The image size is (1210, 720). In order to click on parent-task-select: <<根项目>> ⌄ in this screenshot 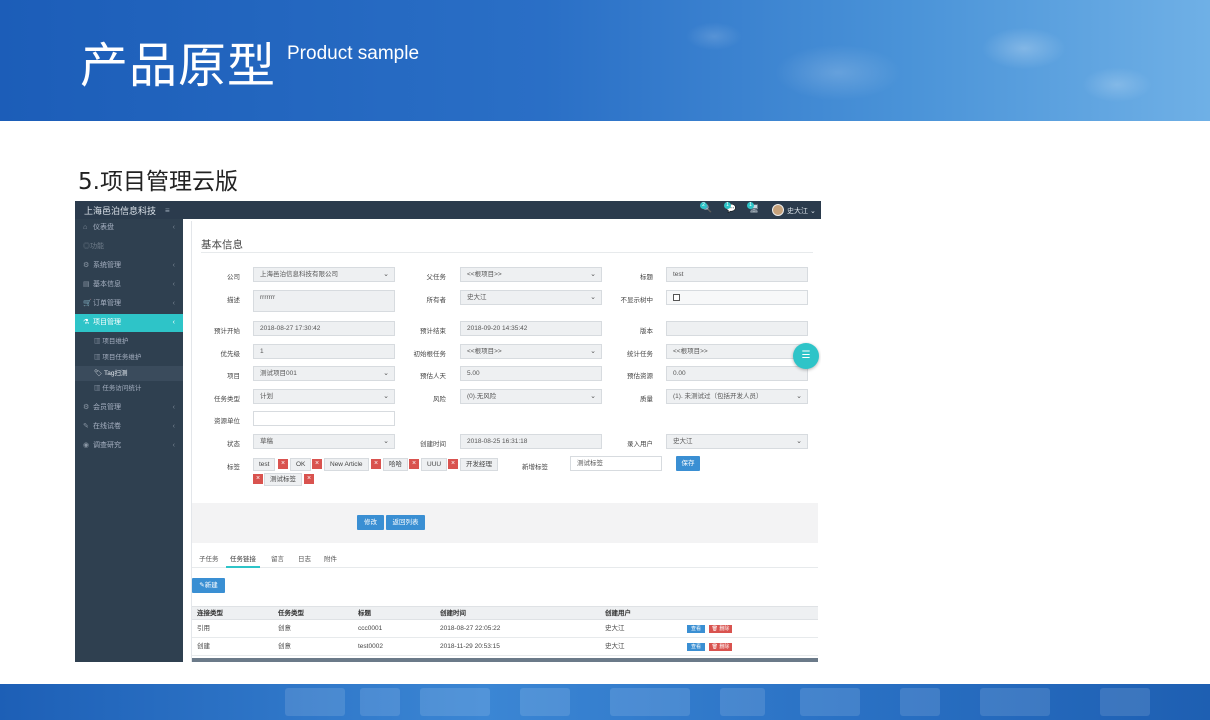, I will do `click(531, 274)`.